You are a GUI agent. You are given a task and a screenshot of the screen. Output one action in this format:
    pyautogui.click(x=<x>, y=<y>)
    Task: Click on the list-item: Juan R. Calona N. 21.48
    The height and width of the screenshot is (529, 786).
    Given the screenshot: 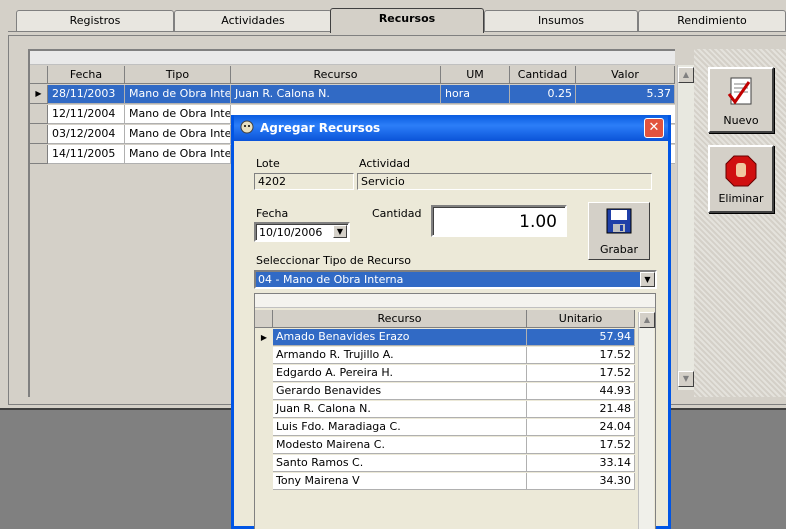 What is the action you would take?
    pyautogui.click(x=454, y=409)
    